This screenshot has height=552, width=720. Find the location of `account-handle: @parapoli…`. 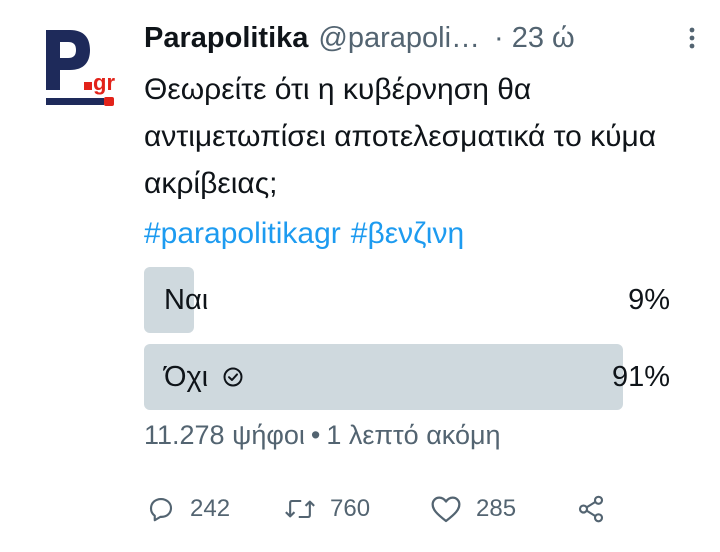

account-handle: @parapoli… is located at coordinates (399, 38).